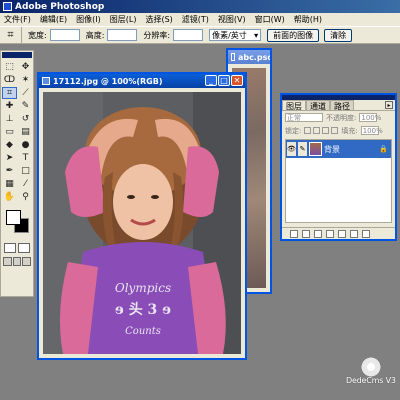 The height and width of the screenshot is (400, 400). I want to click on adjustment-layer-icon, so click(342, 233).